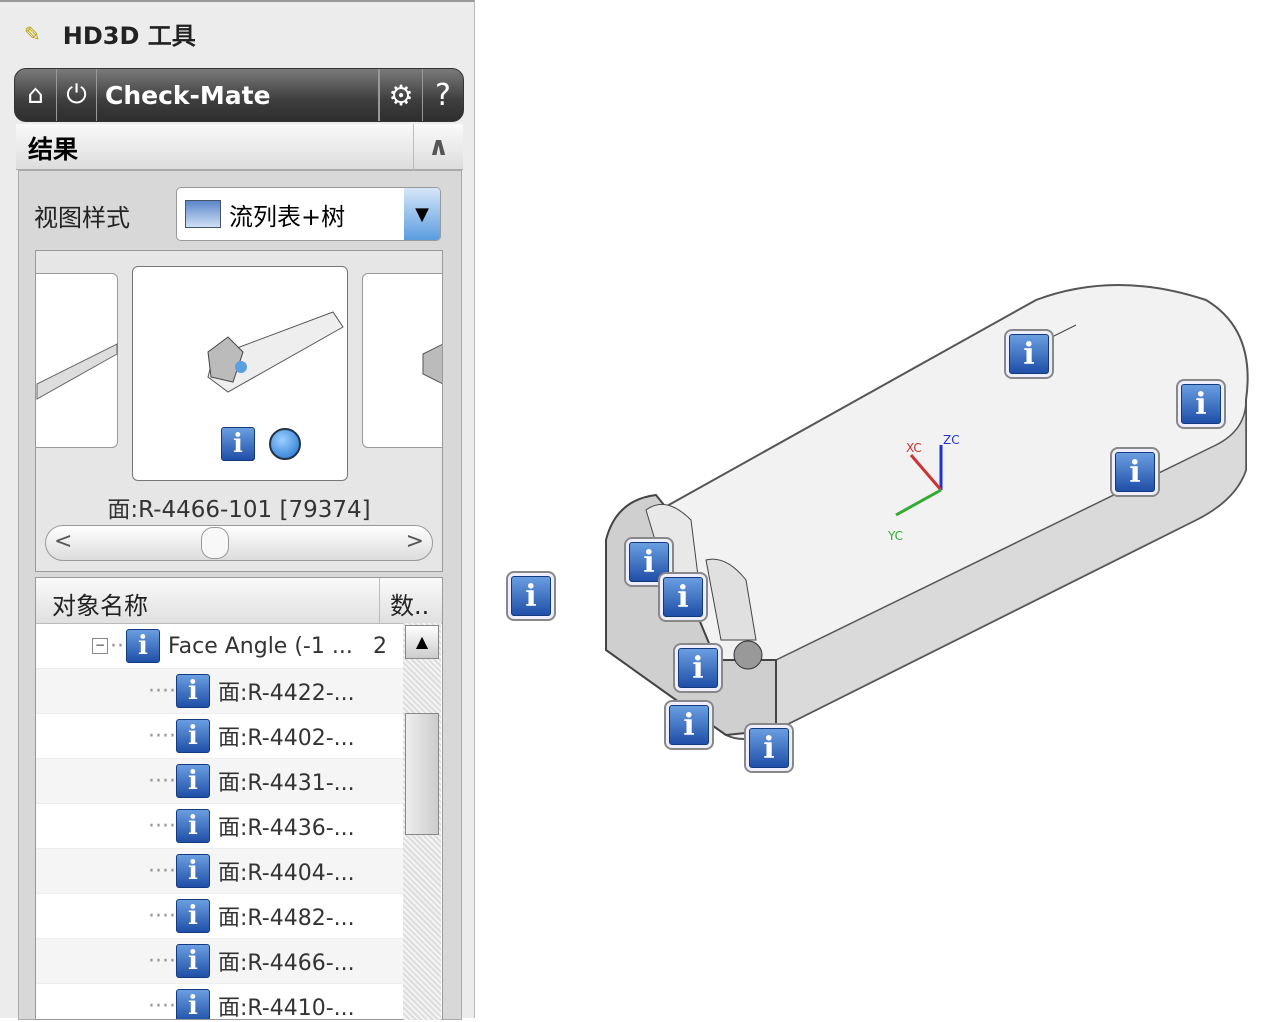  Describe the element at coordinates (422, 642) in the screenshot. I see `scroll-up-button: ▲` at that location.